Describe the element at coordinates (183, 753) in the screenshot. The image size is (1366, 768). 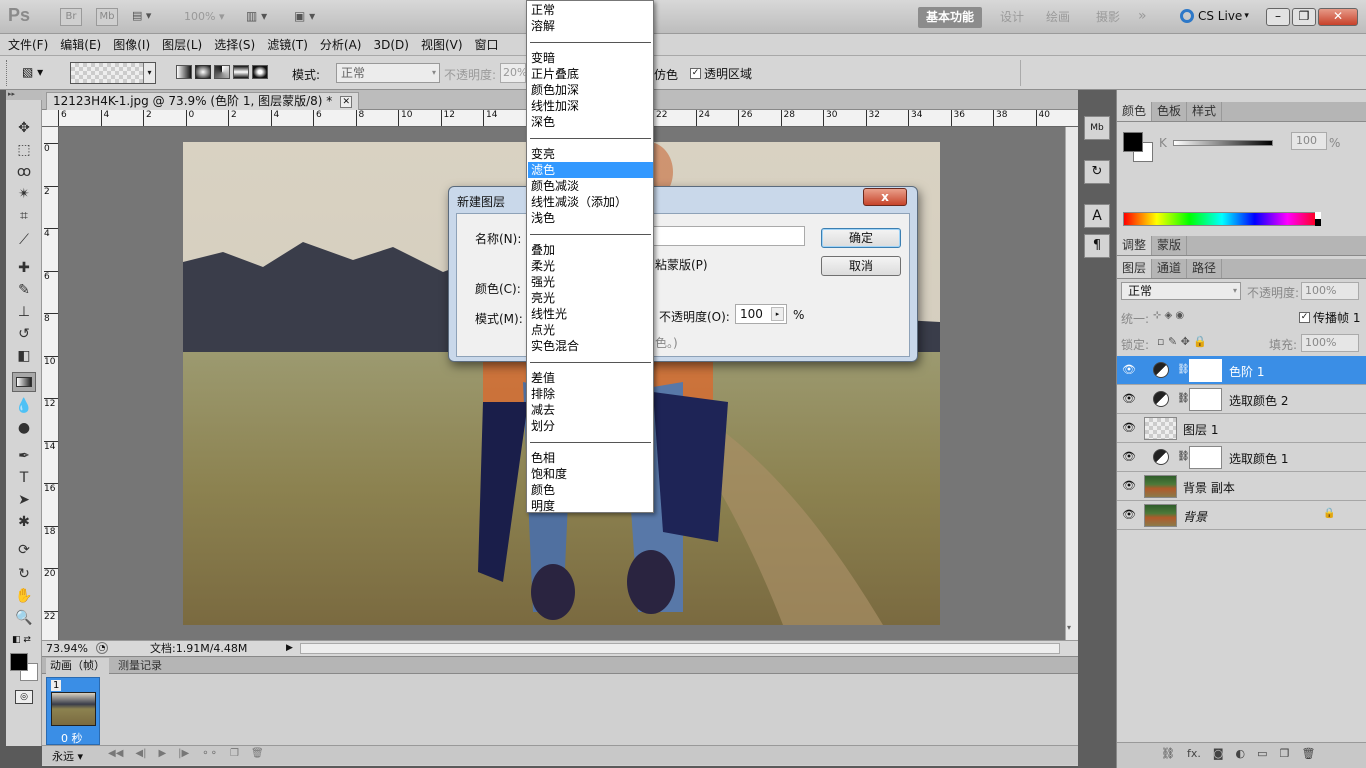
I see `next-frame-icon: |▶` at that location.